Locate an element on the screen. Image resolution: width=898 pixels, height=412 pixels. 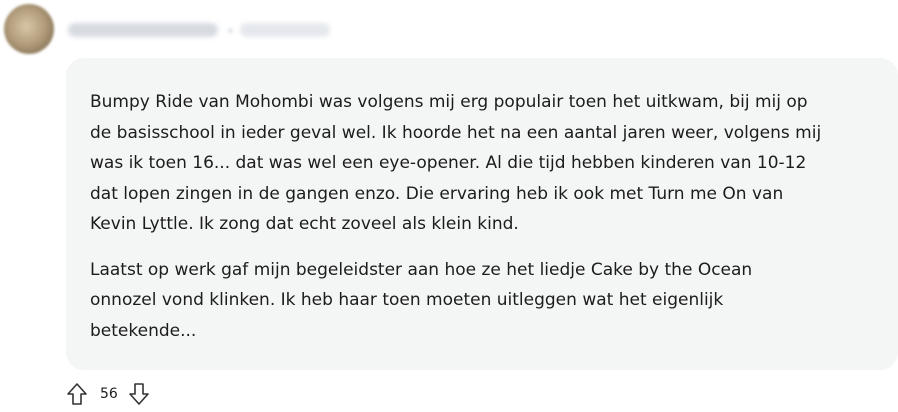
upvote-button is located at coordinates (77, 394).